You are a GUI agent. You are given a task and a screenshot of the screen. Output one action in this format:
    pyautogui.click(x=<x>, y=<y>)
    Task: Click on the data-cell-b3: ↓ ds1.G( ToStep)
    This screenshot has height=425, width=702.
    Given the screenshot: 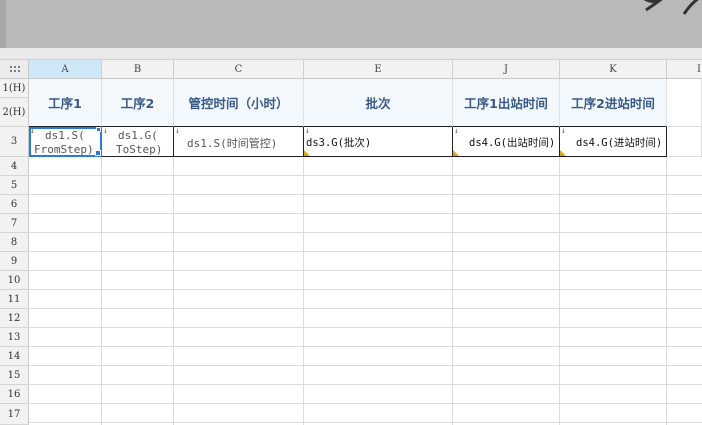 What is the action you would take?
    pyautogui.click(x=138, y=142)
    